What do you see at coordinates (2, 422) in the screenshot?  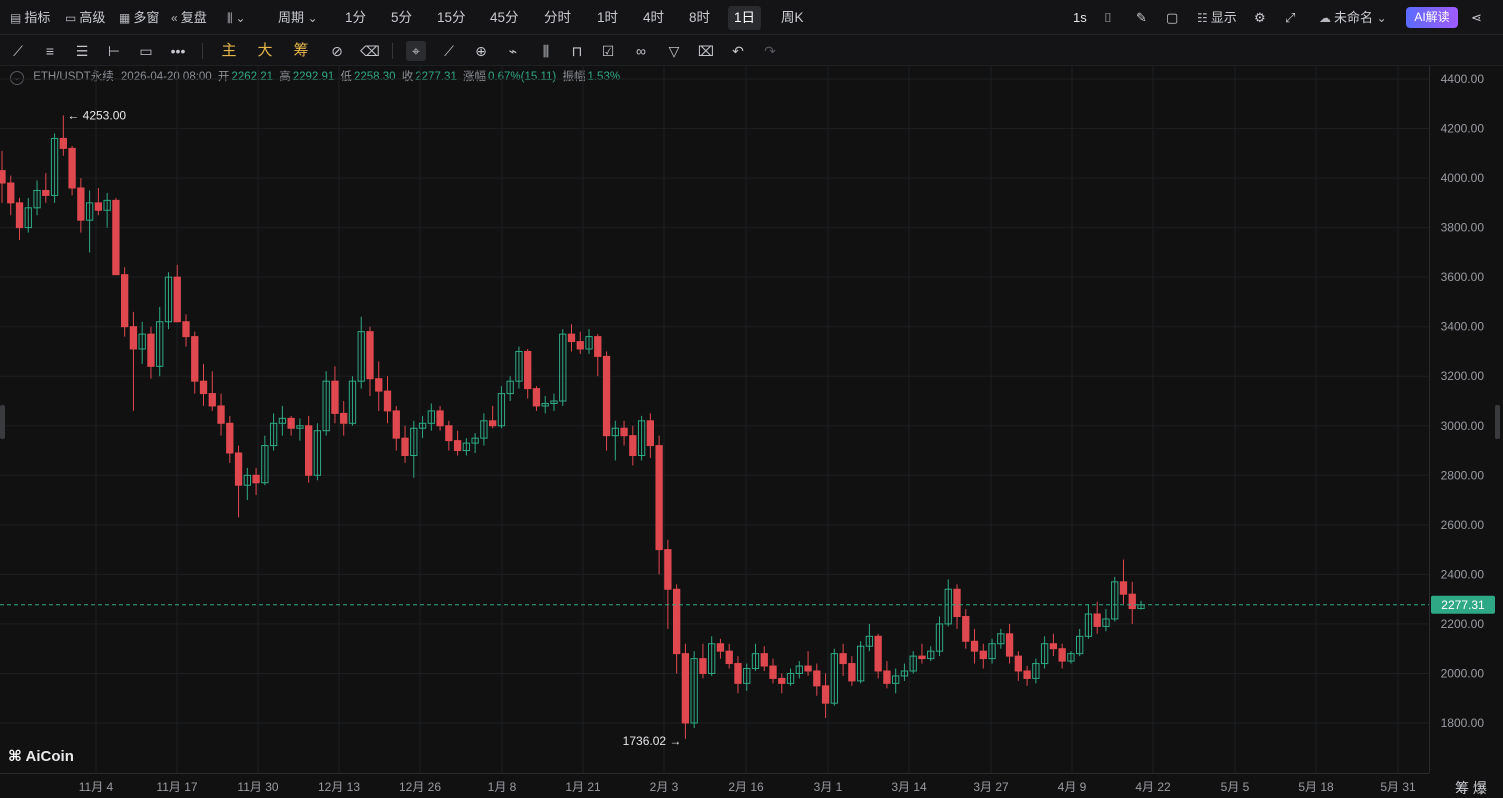 I see `left-panel-handle` at bounding box center [2, 422].